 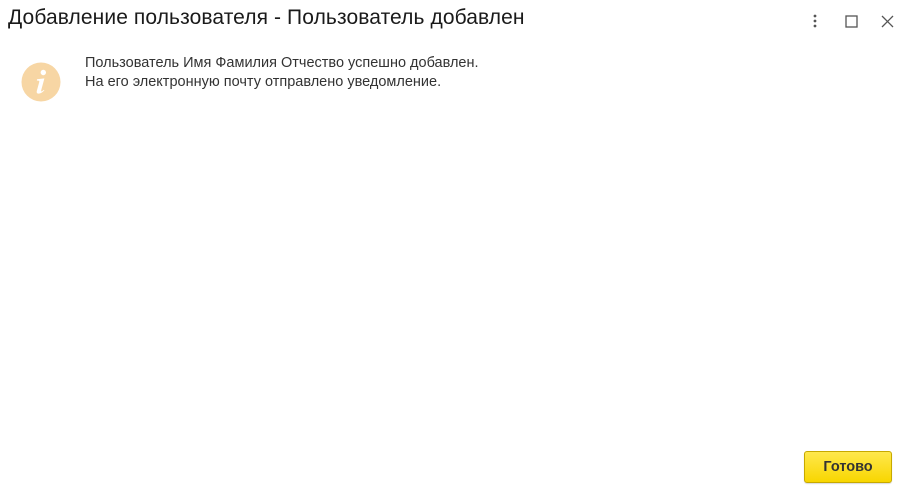 I want to click on info-icon, so click(x=41, y=82).